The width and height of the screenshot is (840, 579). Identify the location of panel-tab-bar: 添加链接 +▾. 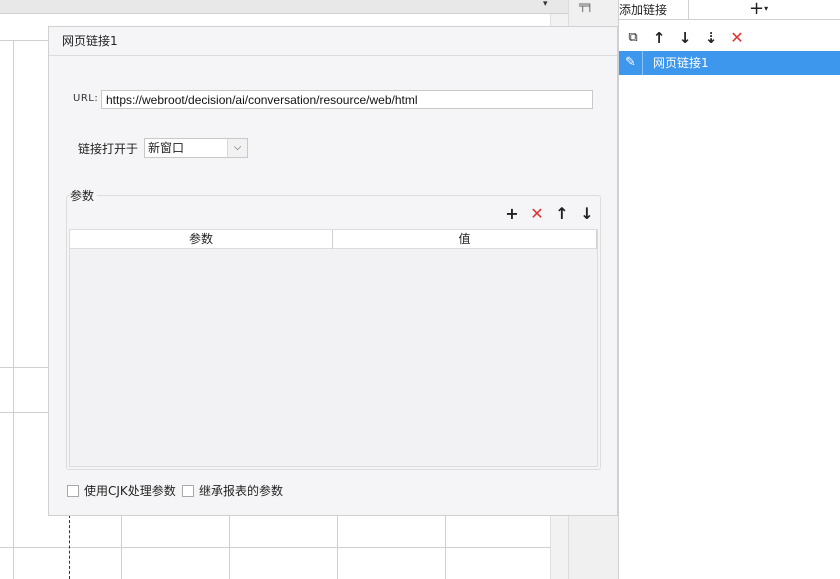
(729, 10).